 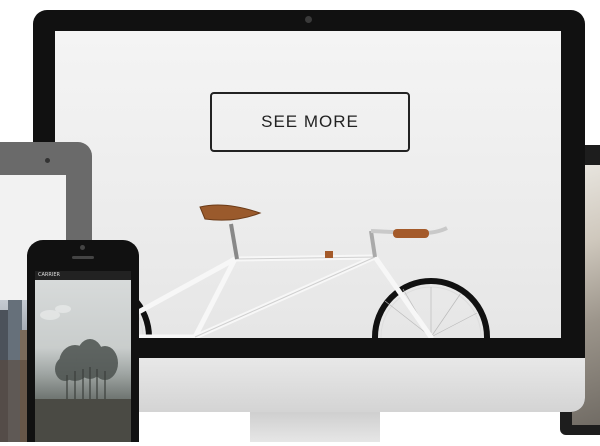 What do you see at coordinates (82, 247) in the screenshot?
I see `phone-camera-icon` at bounding box center [82, 247].